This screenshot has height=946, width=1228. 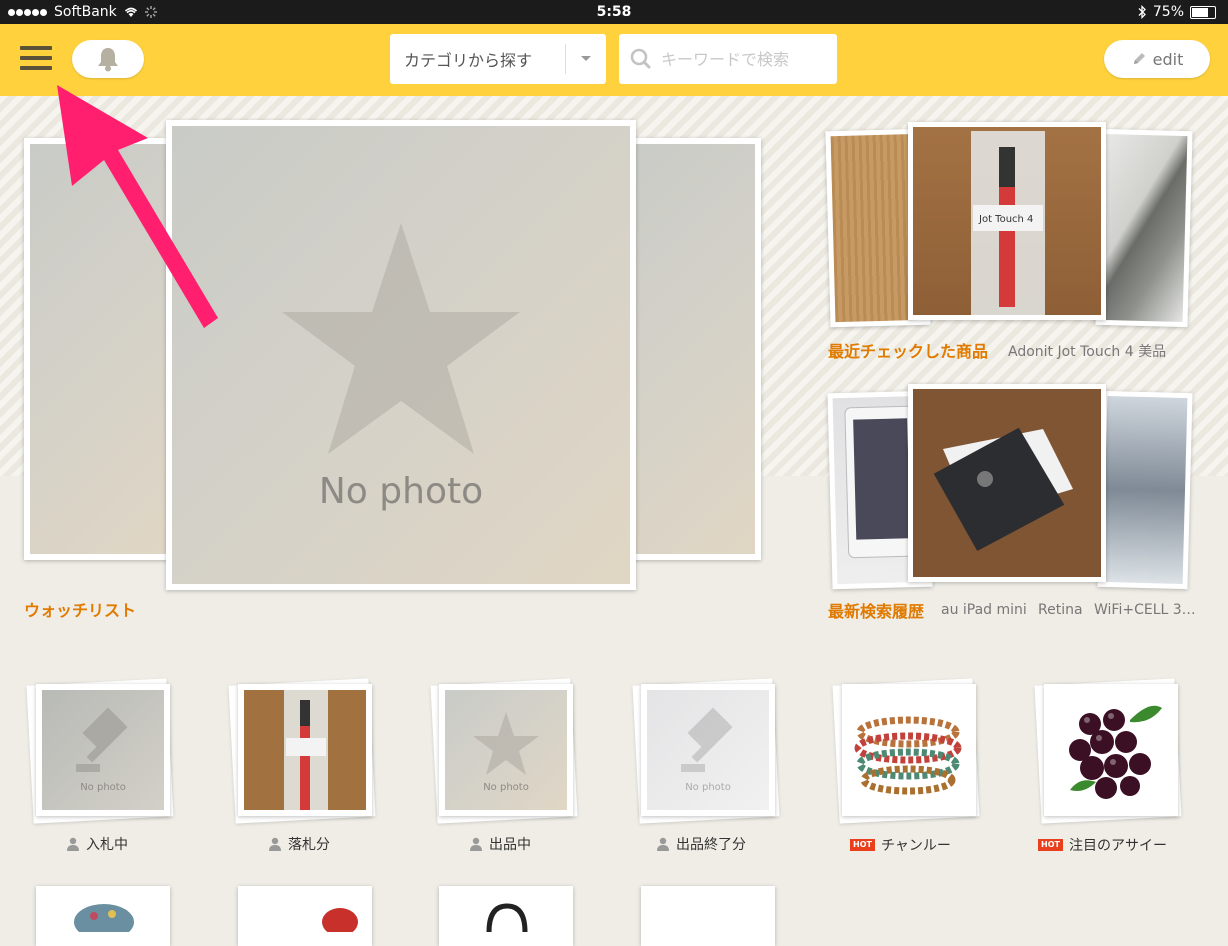 I want to click on status-bar: SoftBank 5:58 75%, so click(x=614, y=12).